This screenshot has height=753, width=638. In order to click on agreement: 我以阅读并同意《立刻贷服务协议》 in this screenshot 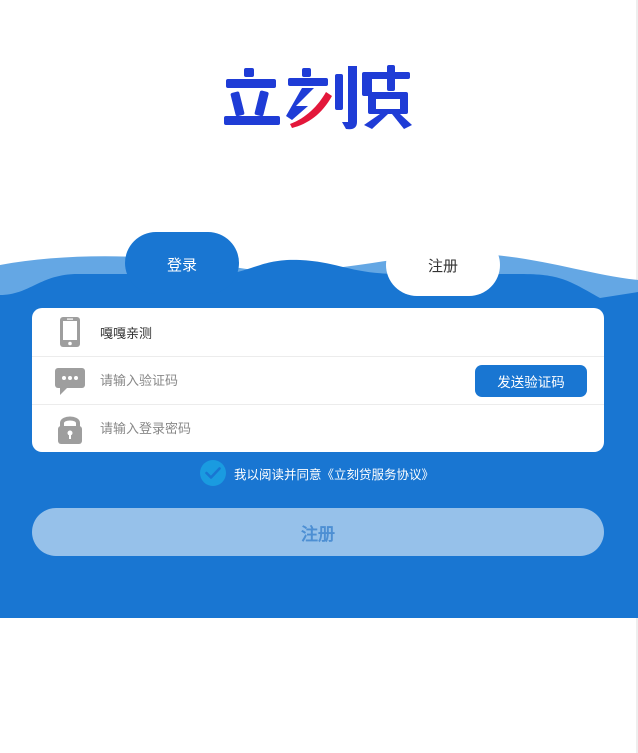, I will do `click(317, 473)`.